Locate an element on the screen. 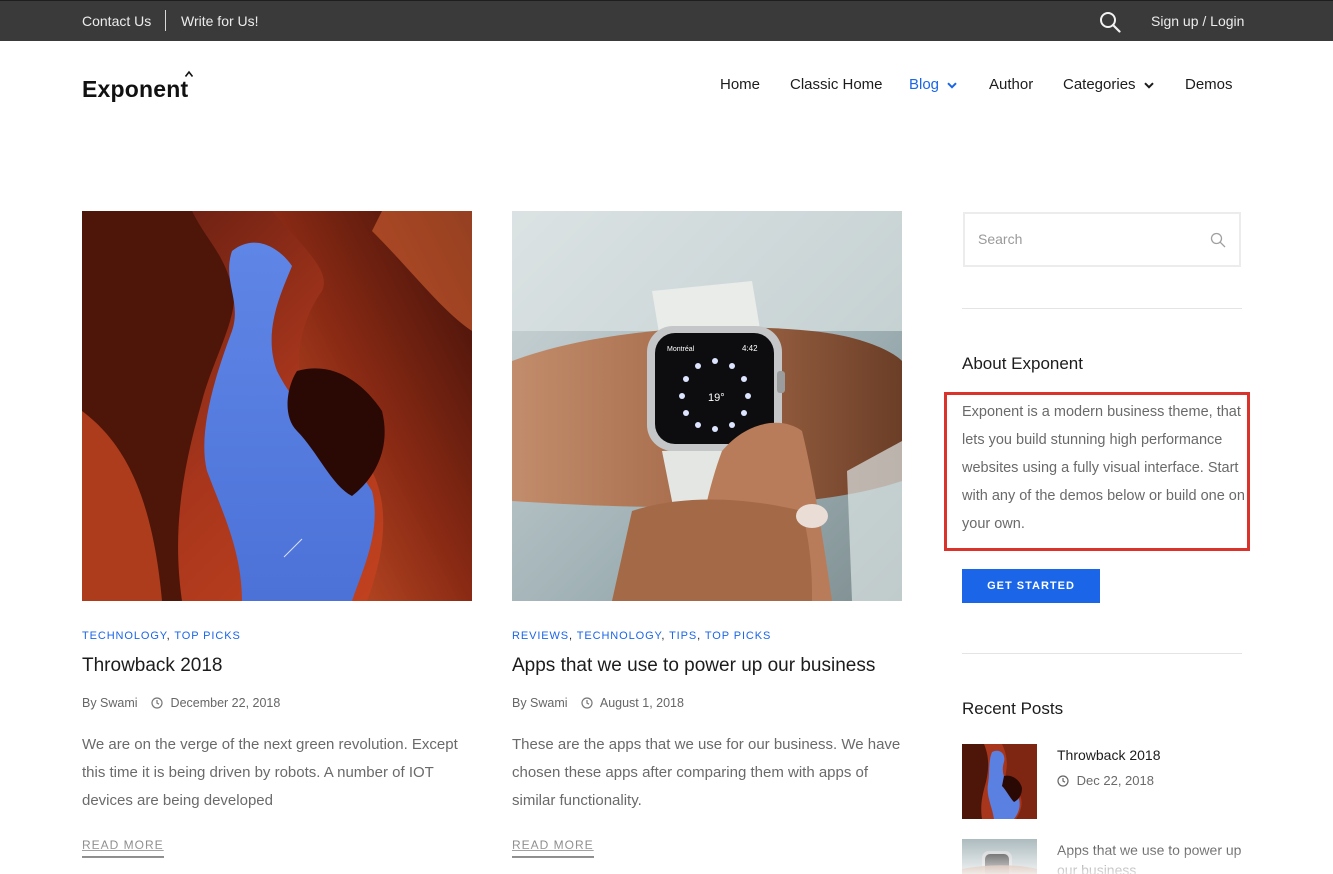  post-meta: By Swami December 22, 2018 is located at coordinates (181, 703).